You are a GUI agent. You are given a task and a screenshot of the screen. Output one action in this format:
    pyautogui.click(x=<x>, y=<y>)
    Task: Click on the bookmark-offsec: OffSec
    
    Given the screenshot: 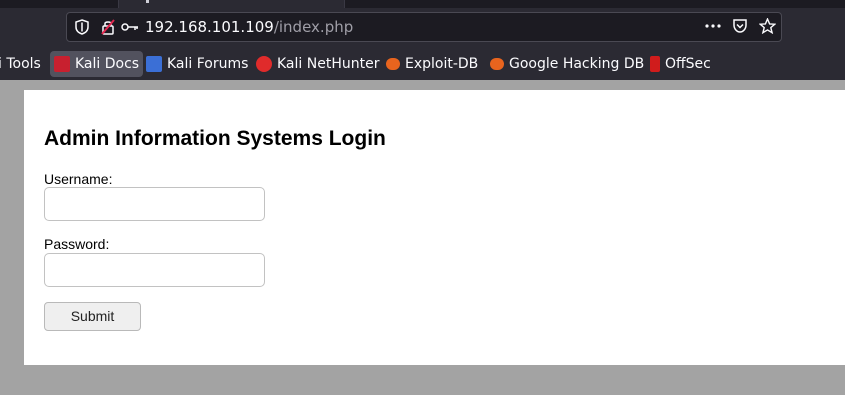 What is the action you would take?
    pyautogui.click(x=680, y=64)
    